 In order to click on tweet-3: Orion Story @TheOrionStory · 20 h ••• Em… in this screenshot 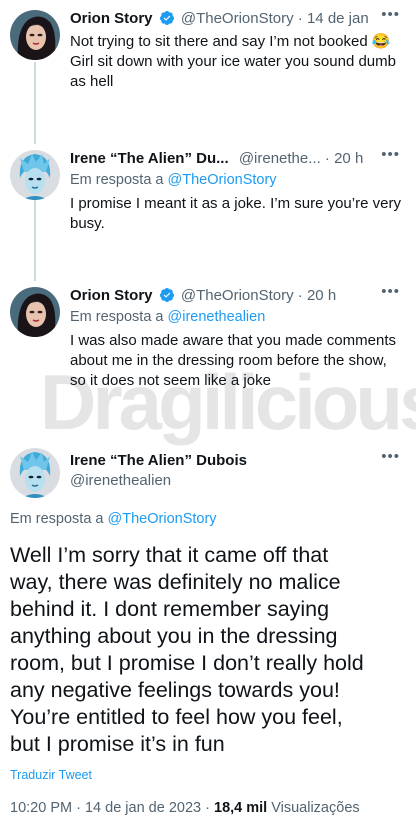, I will do `click(208, 340)`.